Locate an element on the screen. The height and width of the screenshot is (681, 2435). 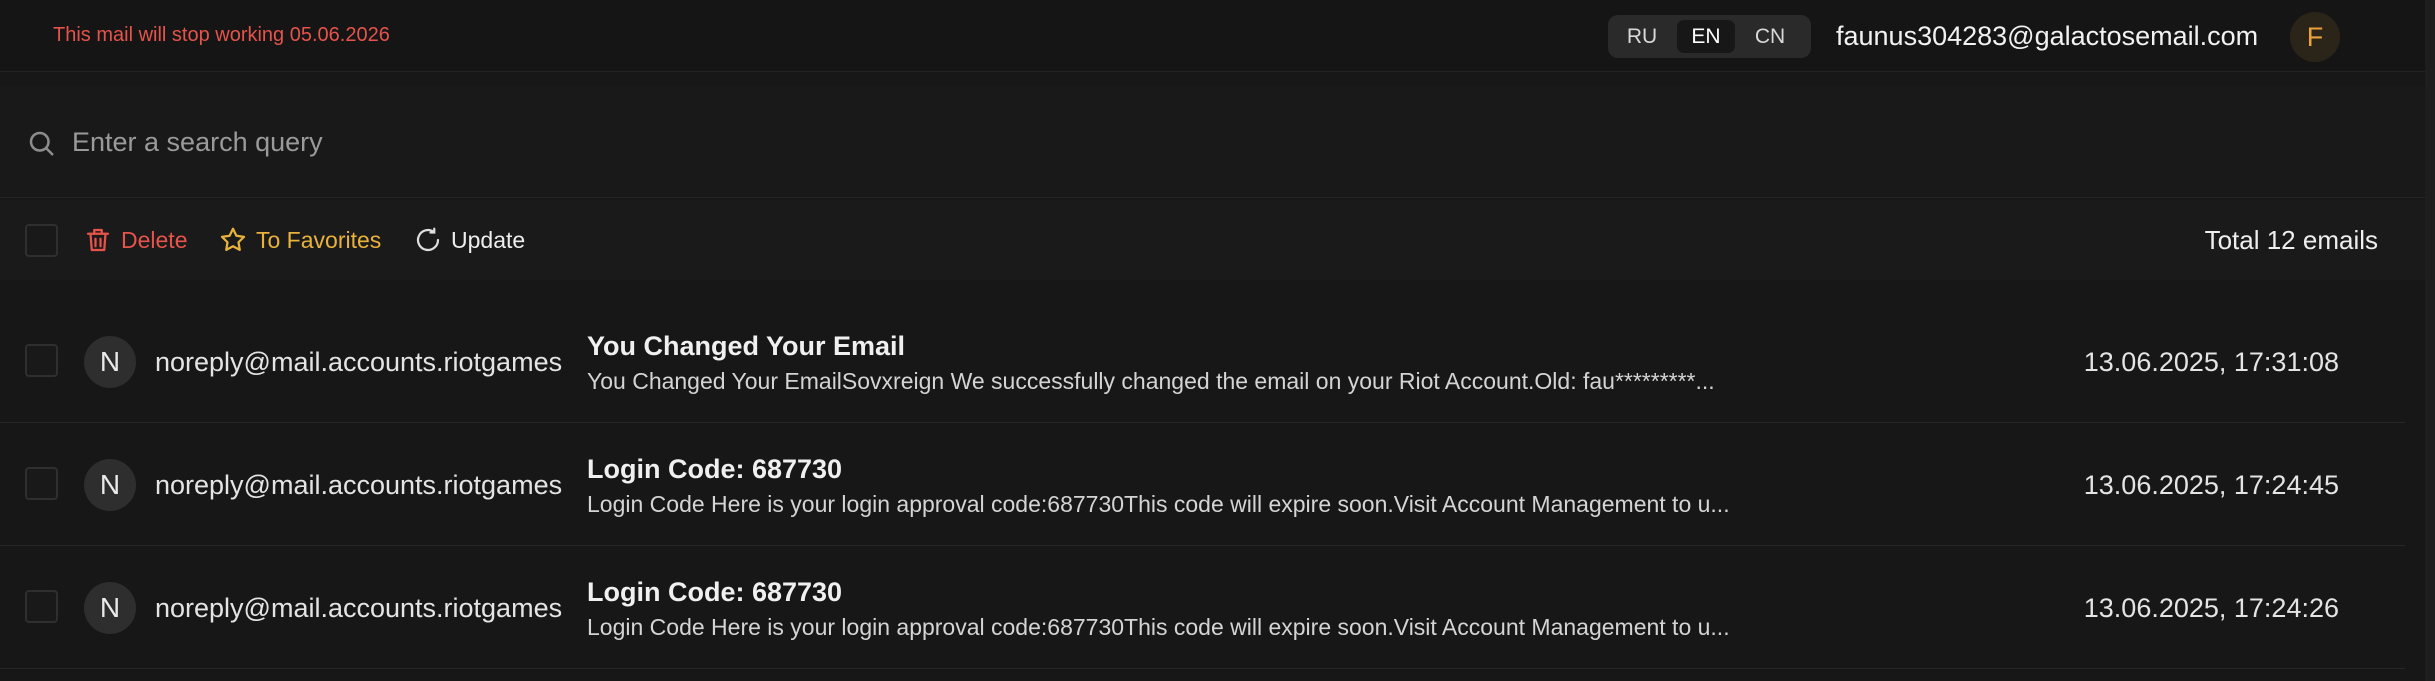
delete-button: Delete is located at coordinates (135, 240).